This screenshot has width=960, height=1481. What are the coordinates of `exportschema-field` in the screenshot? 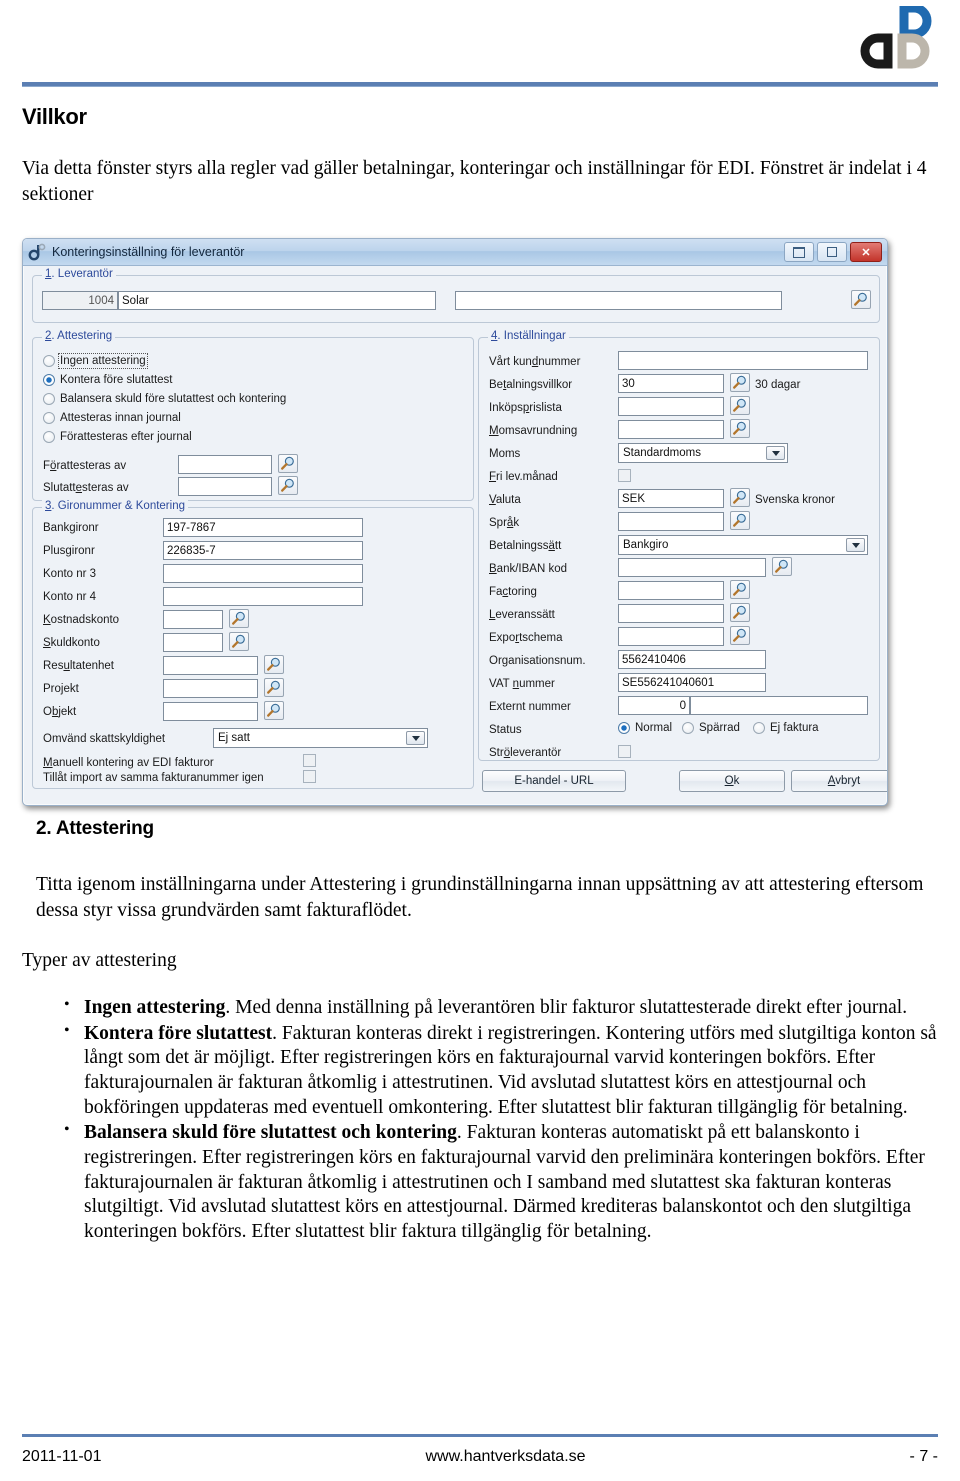 It's located at (671, 636).